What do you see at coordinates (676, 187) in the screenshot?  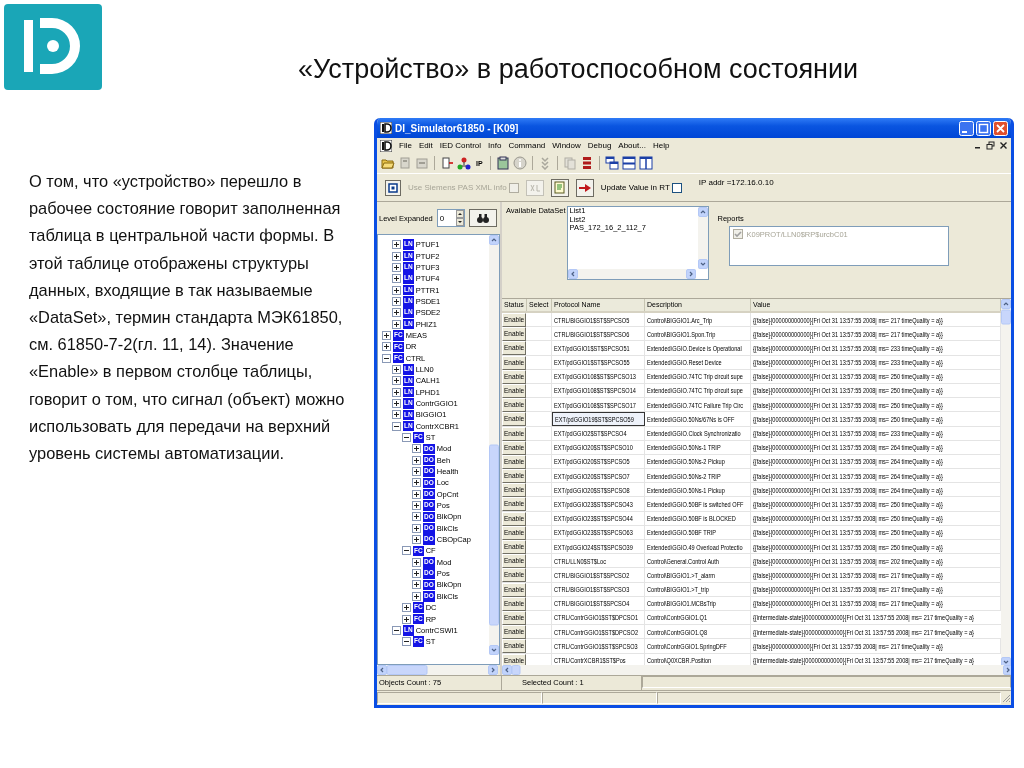 I see `checkbox` at bounding box center [676, 187].